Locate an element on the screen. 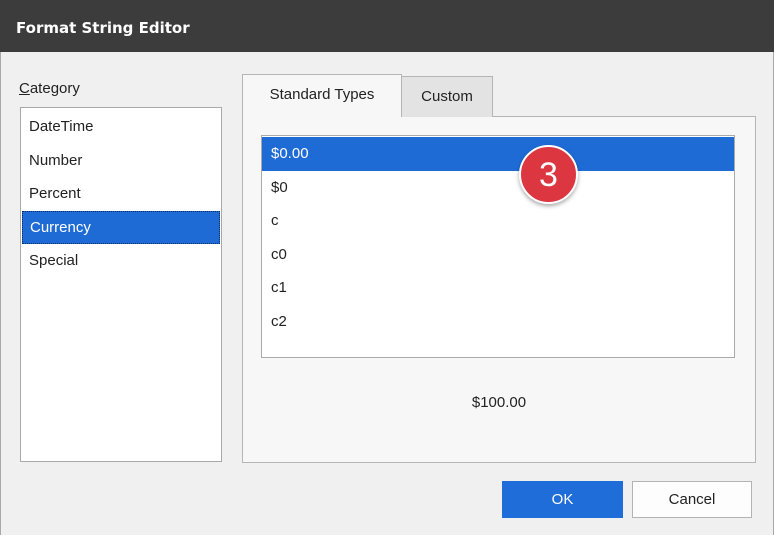  category-item-number: Number is located at coordinates (121, 161).